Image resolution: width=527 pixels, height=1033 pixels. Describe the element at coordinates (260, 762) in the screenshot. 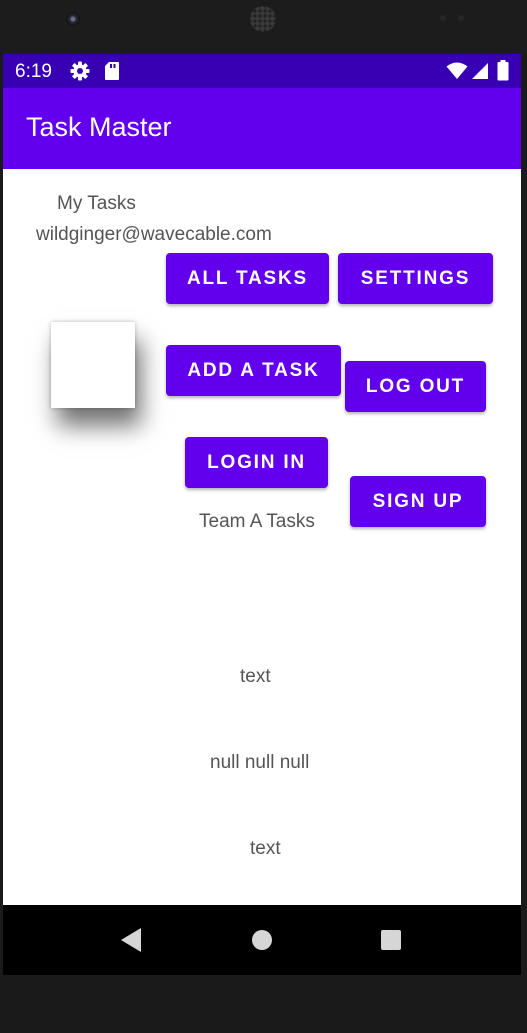

I see `task-null-label: null null null` at that location.